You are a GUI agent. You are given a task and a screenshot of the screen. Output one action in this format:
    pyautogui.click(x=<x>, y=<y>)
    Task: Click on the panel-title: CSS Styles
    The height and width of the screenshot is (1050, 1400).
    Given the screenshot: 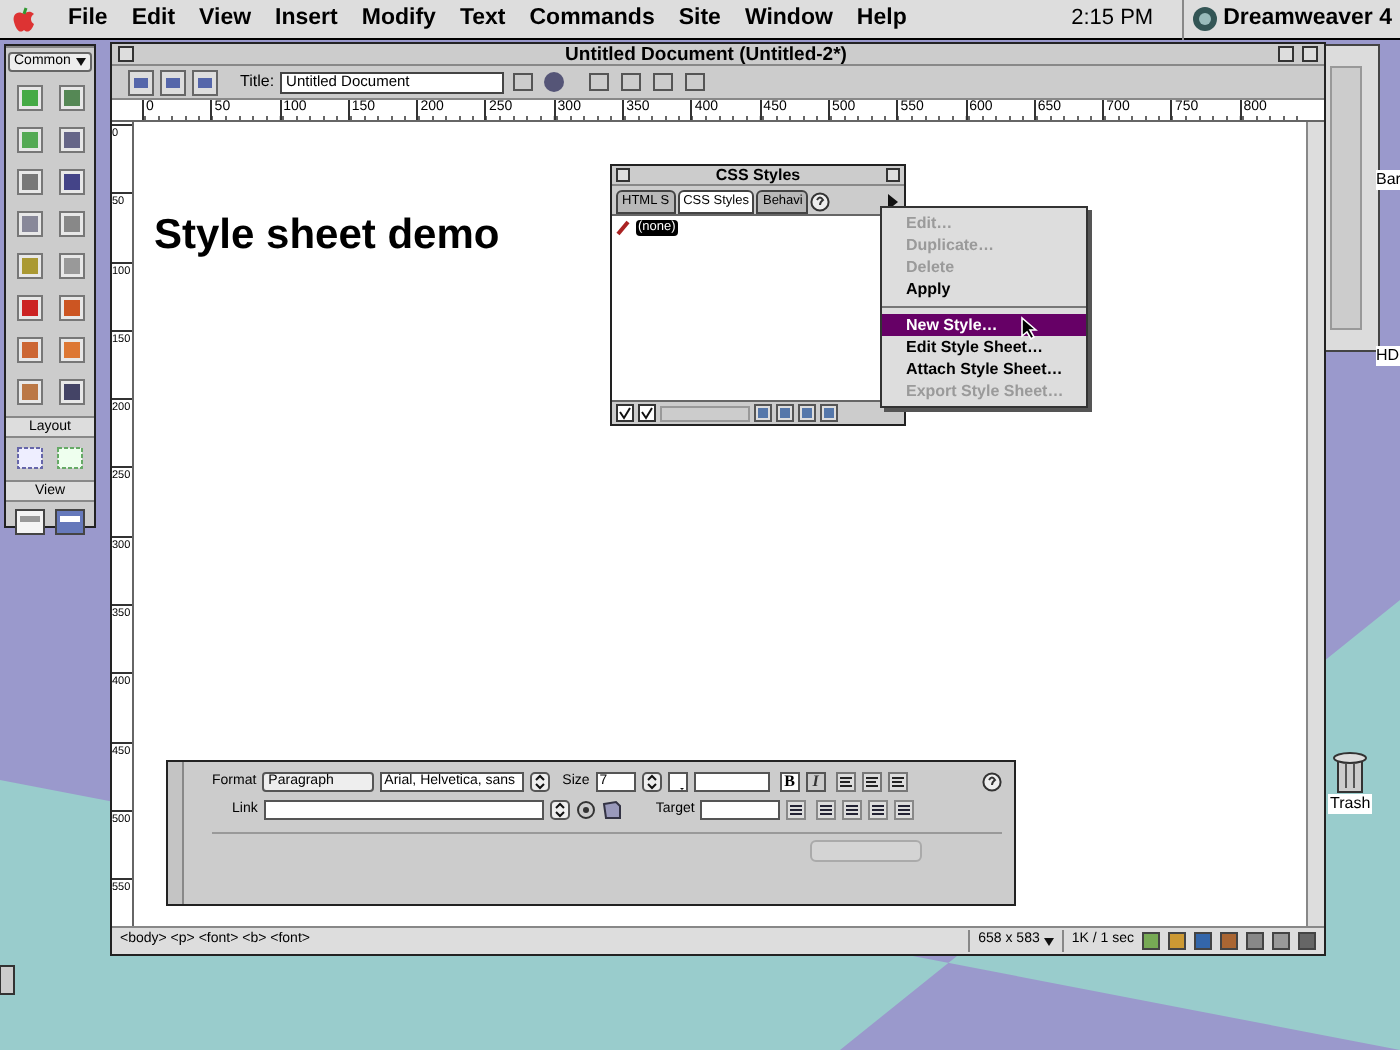 What is the action you would take?
    pyautogui.click(x=758, y=175)
    